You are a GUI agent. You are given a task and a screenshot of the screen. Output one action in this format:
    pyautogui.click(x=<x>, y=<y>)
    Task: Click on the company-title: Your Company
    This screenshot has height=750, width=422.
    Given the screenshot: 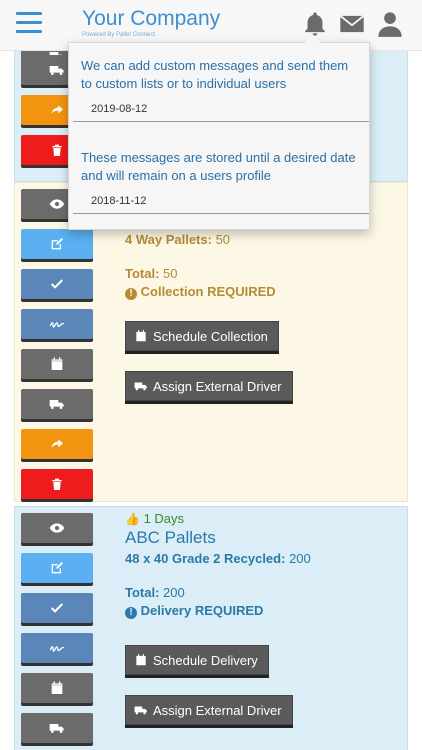 What is the action you would take?
    pyautogui.click(x=151, y=18)
    